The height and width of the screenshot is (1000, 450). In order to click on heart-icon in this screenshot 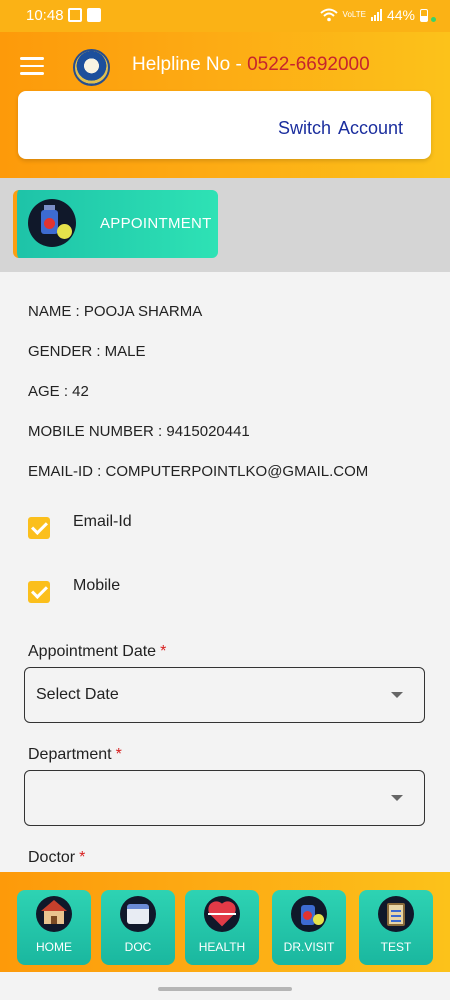, I will do `click(222, 914)`.